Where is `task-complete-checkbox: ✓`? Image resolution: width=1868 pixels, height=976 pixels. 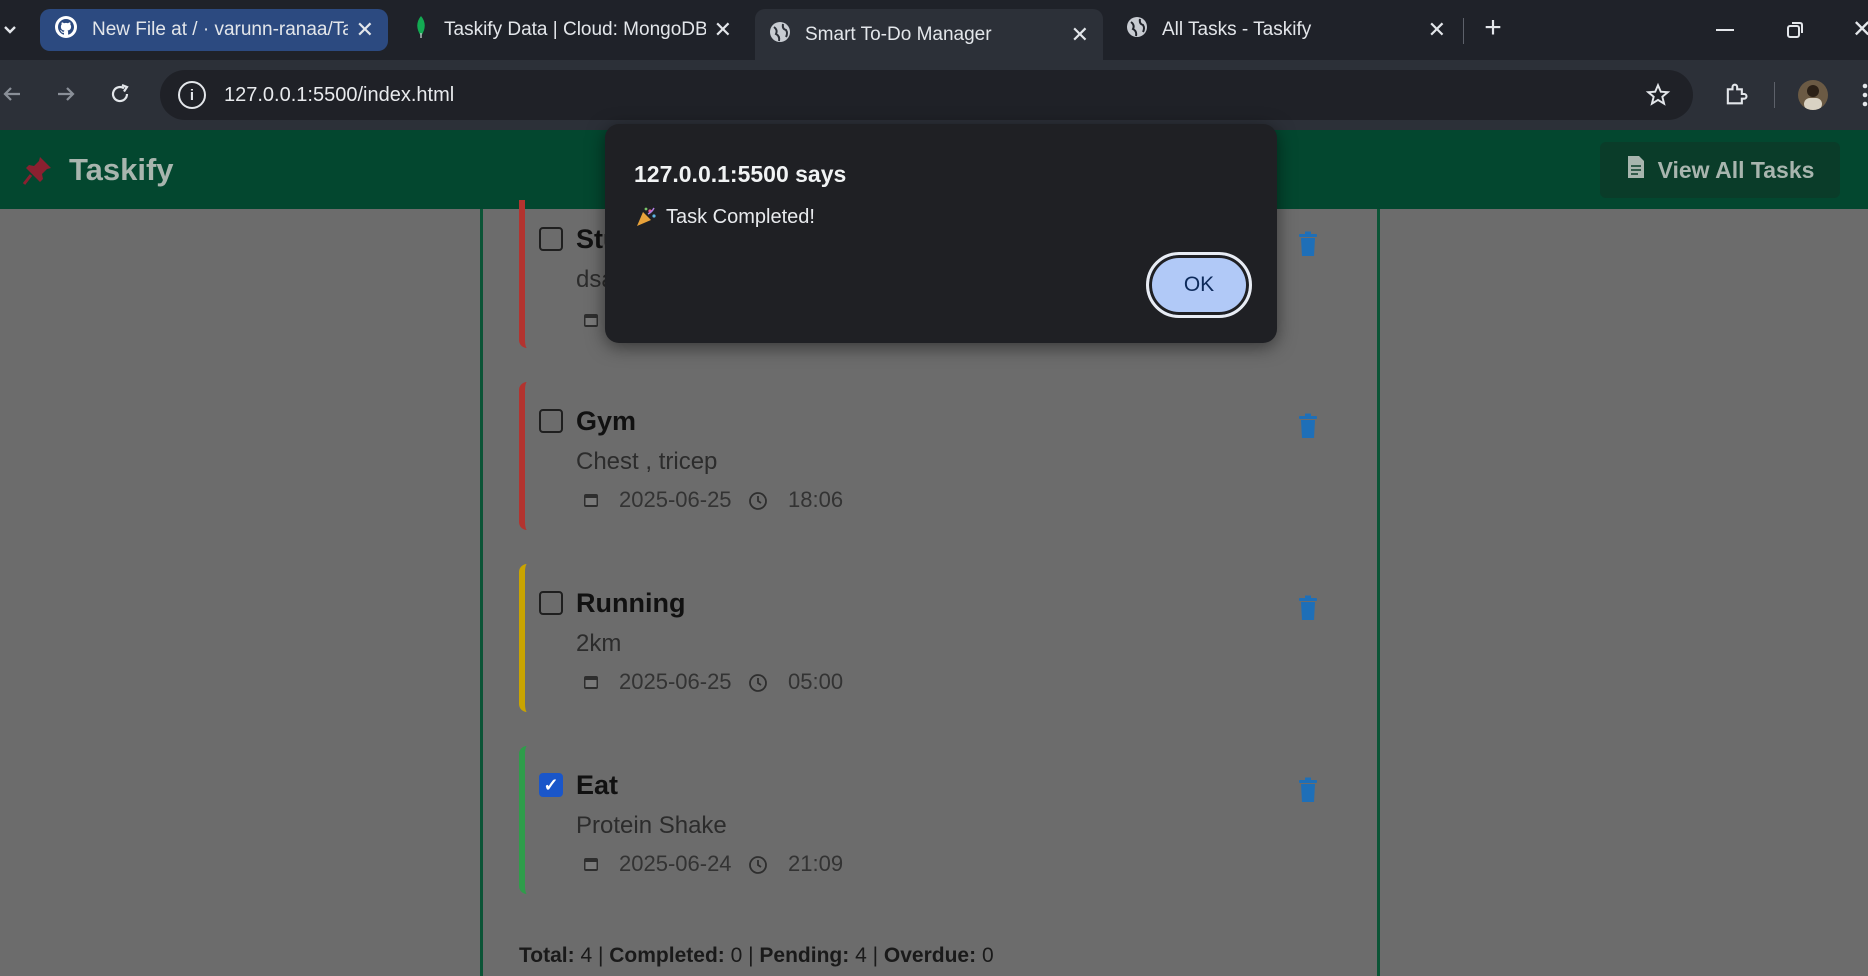 task-complete-checkbox: ✓ is located at coordinates (551, 785).